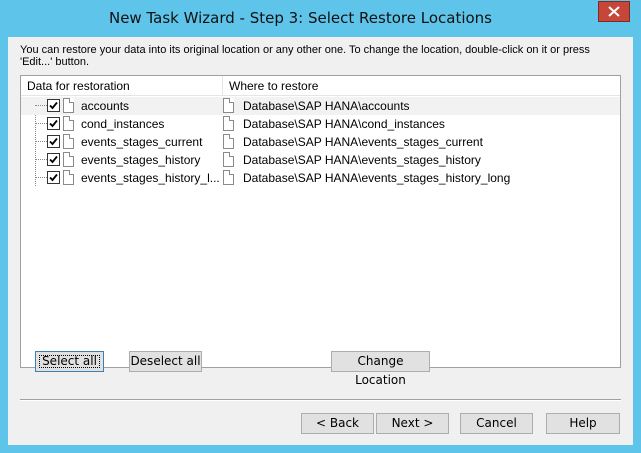  What do you see at coordinates (165, 361) in the screenshot?
I see `deselect-all-button: Deselect all` at bounding box center [165, 361].